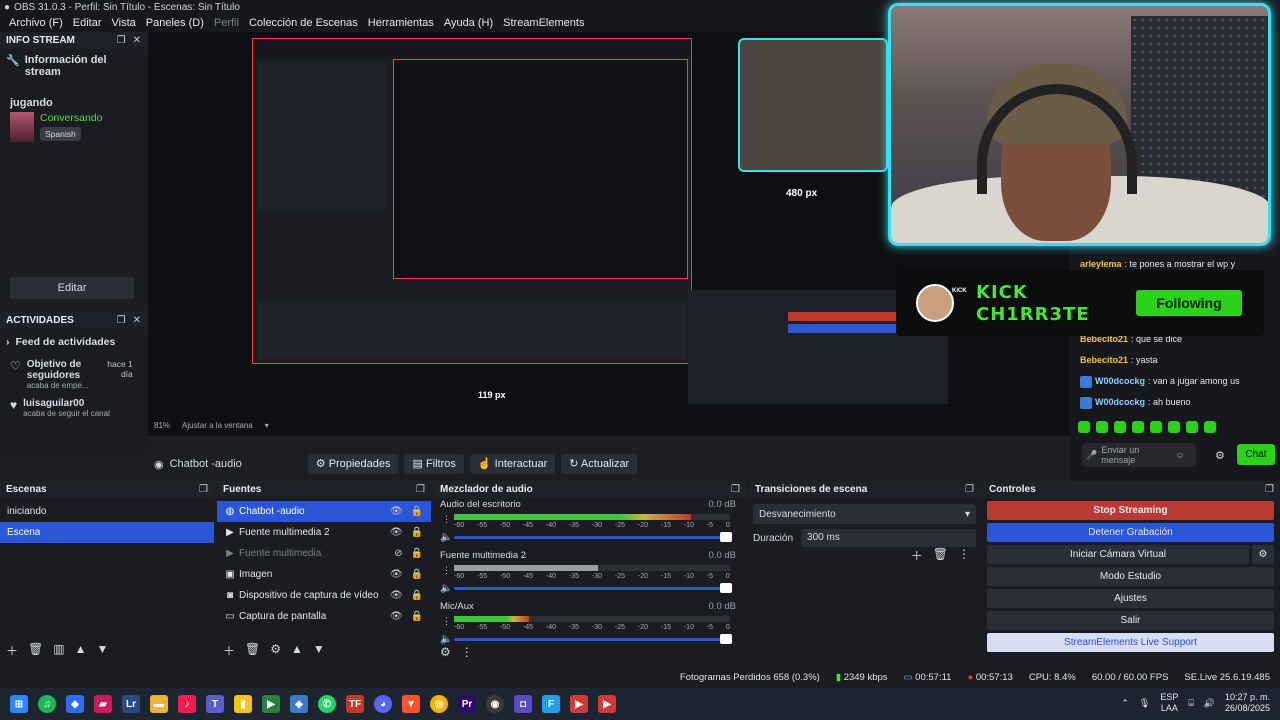 The image size is (1280, 720). What do you see at coordinates (1179, 455) in the screenshot?
I see `emoji-icon: ☺` at bounding box center [1179, 455].